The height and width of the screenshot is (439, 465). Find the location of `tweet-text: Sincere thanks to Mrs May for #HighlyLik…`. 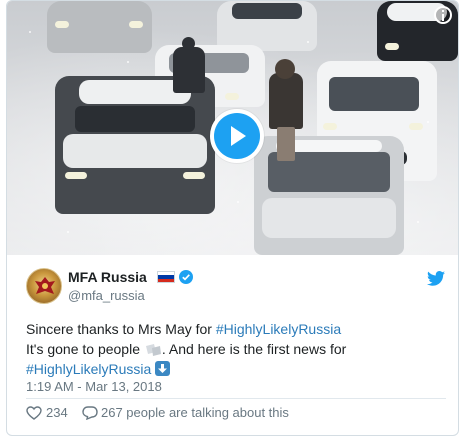

tweet-text: Sincere thanks to Mrs May for #HighlyLik… is located at coordinates (236, 349).